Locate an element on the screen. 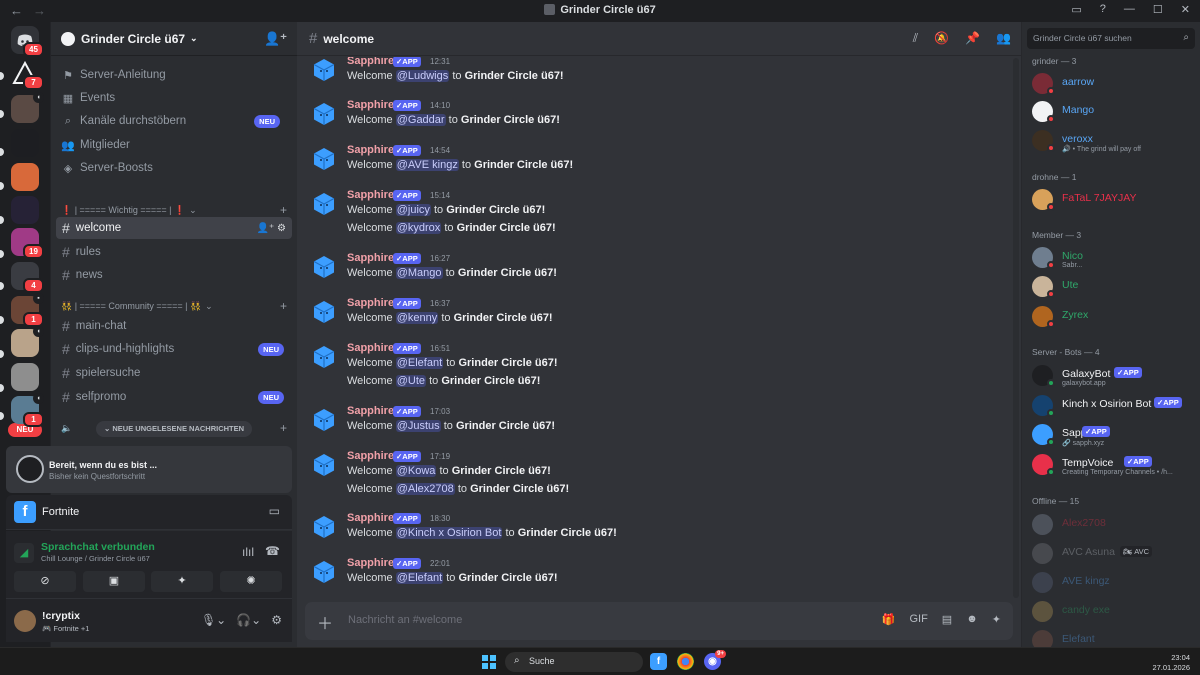  maximize-button: ☐ is located at coordinates (1158, 9).